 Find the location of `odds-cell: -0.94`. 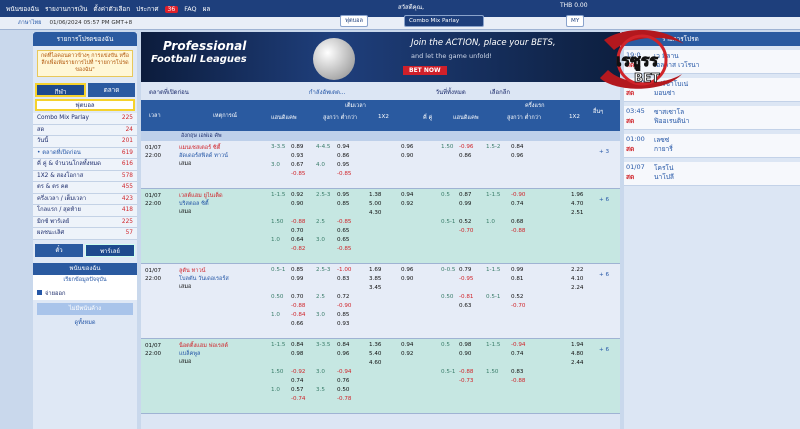

odds-cell: -0.94 is located at coordinates (344, 372).